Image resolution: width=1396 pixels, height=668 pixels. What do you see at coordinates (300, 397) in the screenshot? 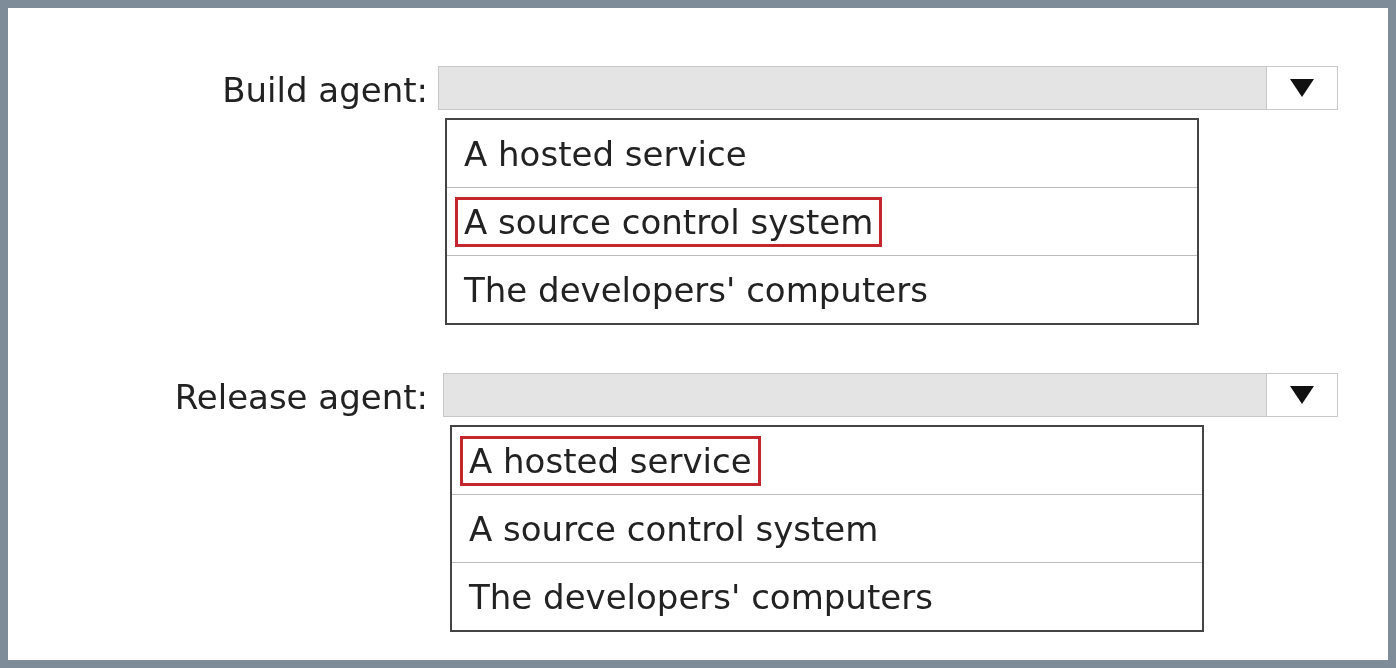
I see `field-label: Release agent:` at bounding box center [300, 397].